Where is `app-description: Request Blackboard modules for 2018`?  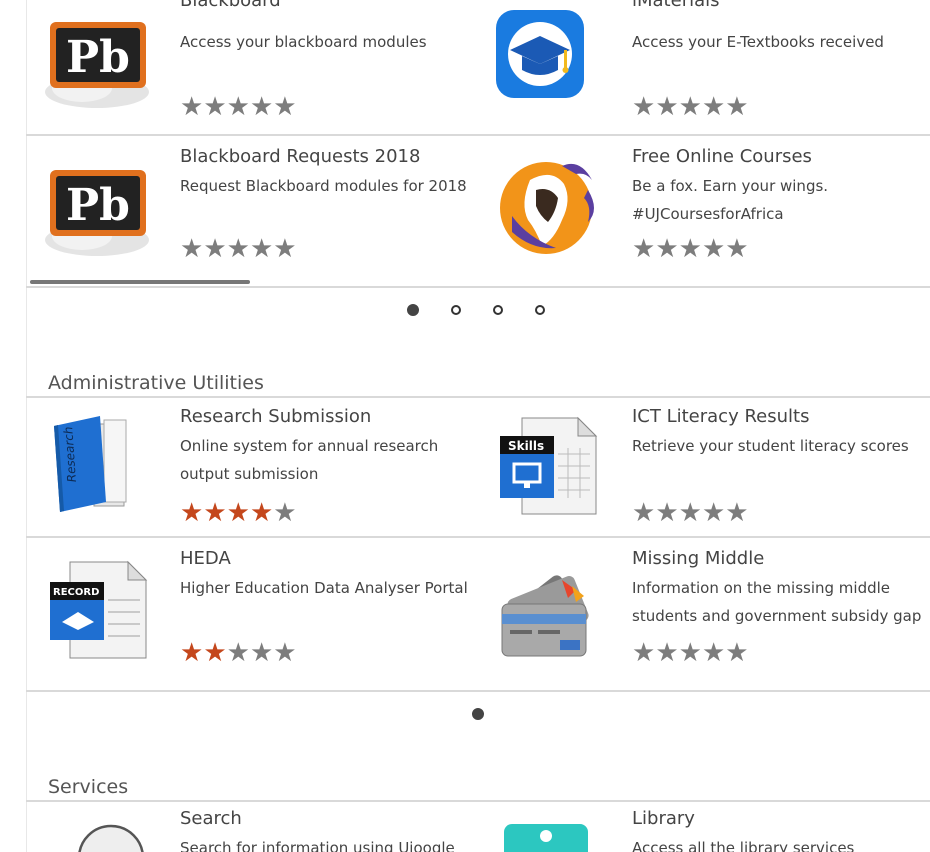 app-description: Request Blackboard modules for 2018 is located at coordinates (323, 186).